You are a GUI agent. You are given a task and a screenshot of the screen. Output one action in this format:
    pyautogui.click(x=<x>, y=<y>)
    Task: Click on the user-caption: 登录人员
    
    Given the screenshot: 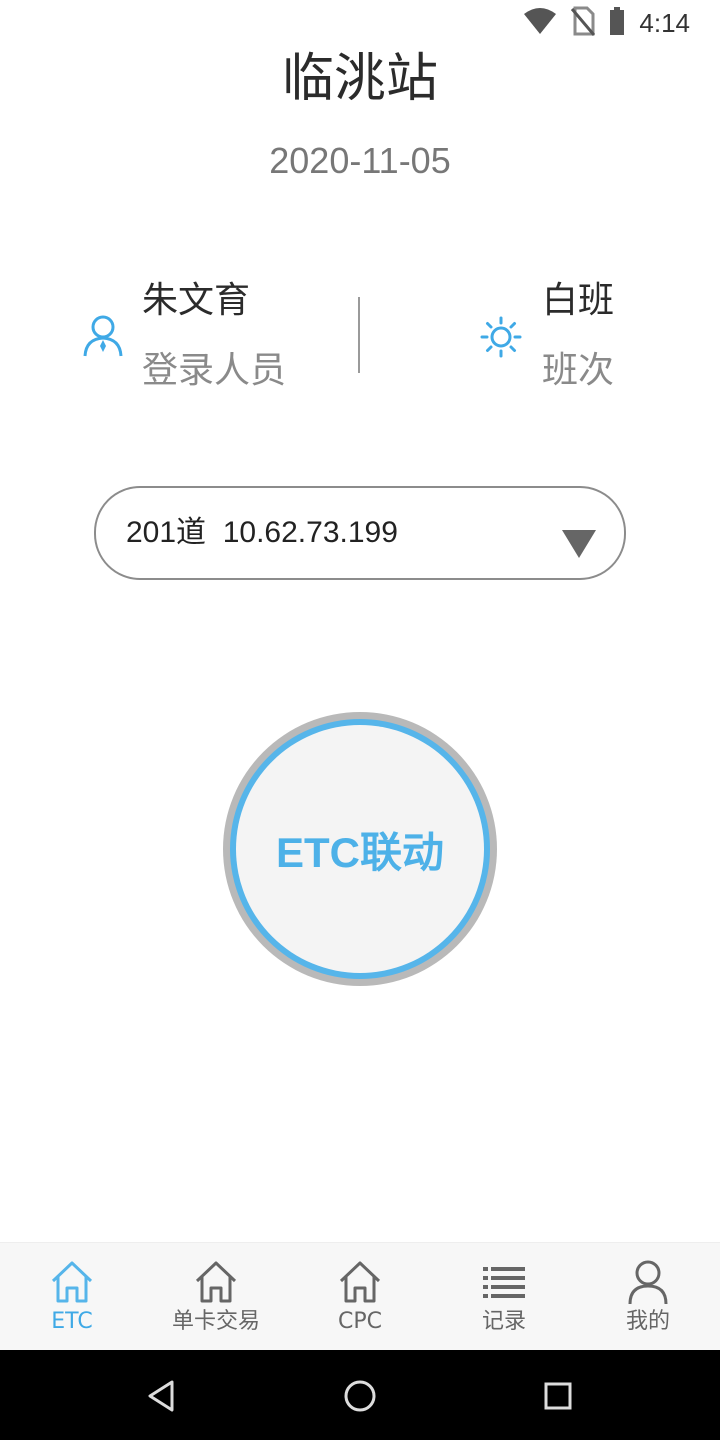 What is the action you would take?
    pyautogui.click(x=214, y=370)
    